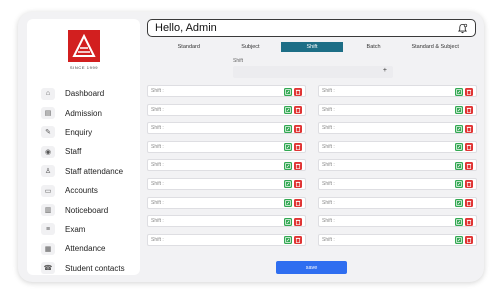  Describe the element at coordinates (95, 268) in the screenshot. I see `sidebar-item-label: Student contacts` at that location.